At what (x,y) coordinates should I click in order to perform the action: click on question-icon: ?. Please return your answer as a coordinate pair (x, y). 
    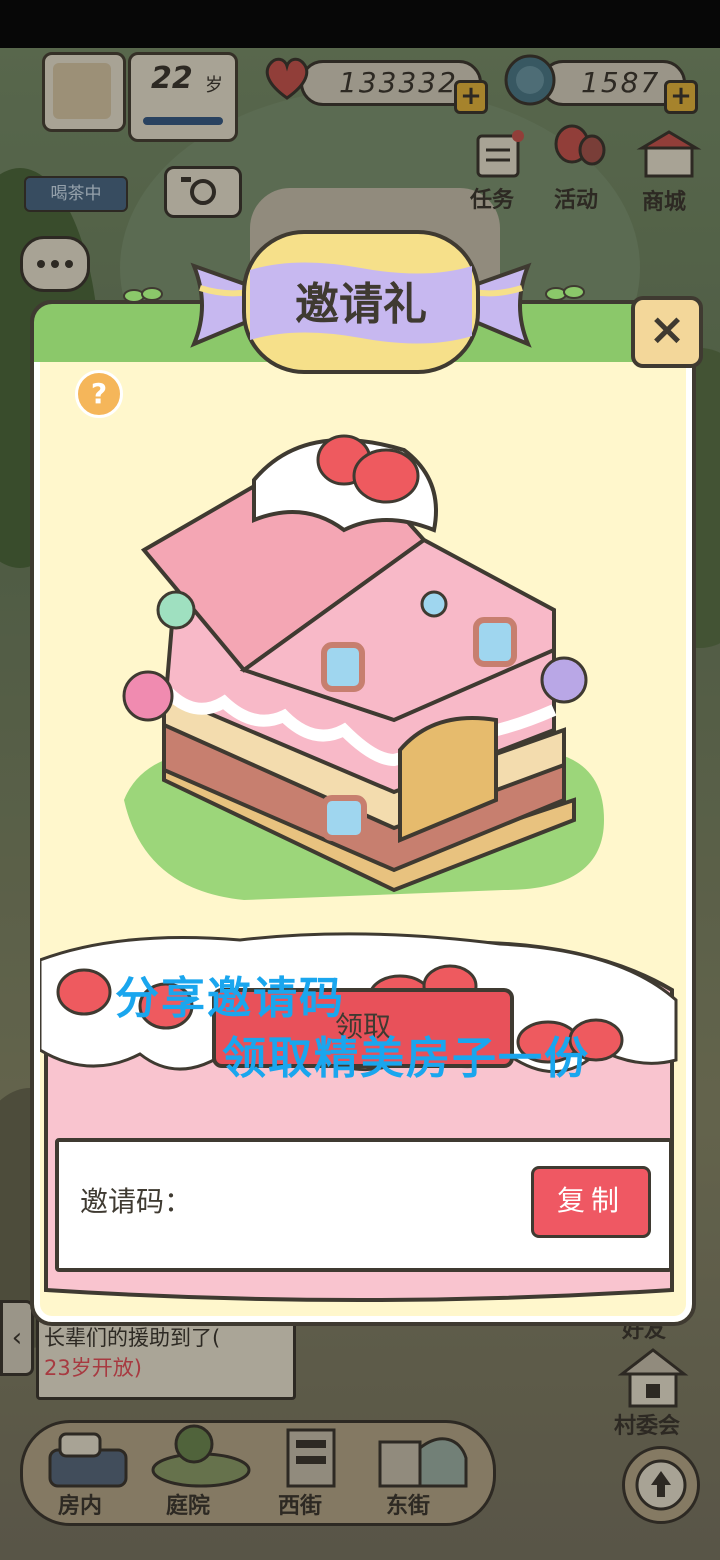
    Looking at the image, I should click on (99, 393).